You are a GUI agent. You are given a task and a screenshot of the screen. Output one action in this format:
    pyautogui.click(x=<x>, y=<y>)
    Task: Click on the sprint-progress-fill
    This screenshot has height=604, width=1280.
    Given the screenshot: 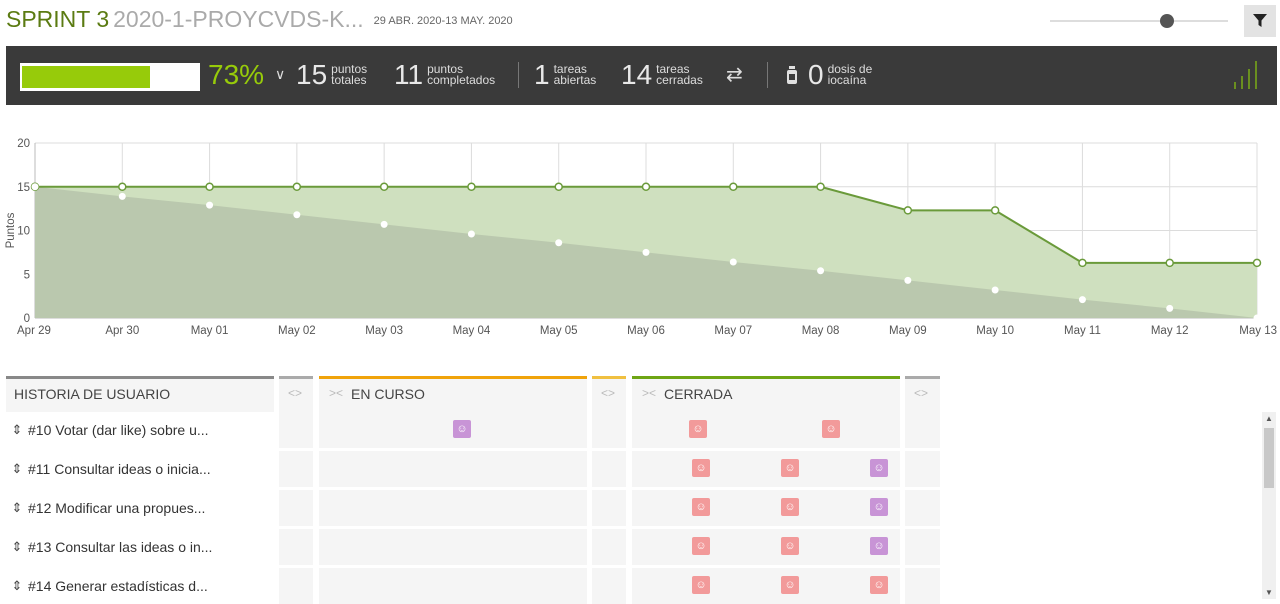 What is the action you would take?
    pyautogui.click(x=86, y=77)
    